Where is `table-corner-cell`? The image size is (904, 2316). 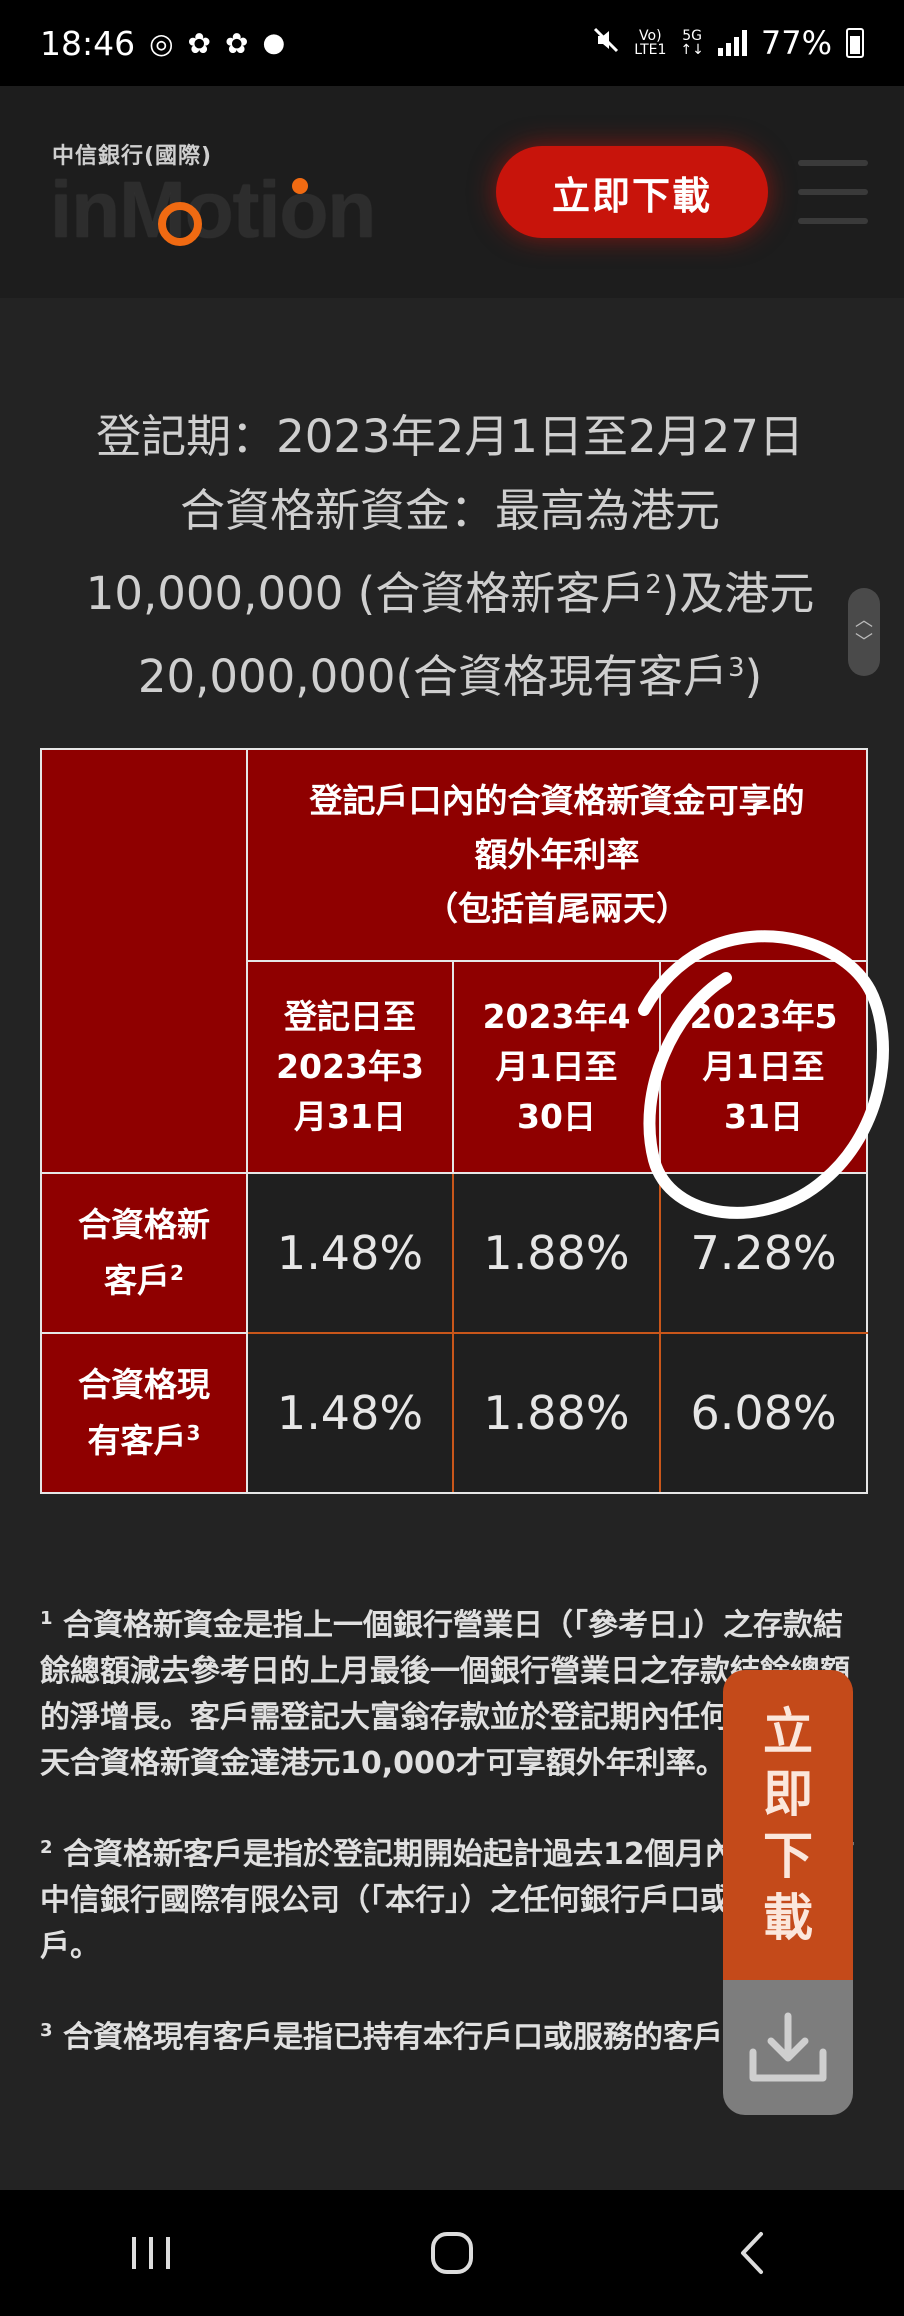
table-corner-cell is located at coordinates (144, 961).